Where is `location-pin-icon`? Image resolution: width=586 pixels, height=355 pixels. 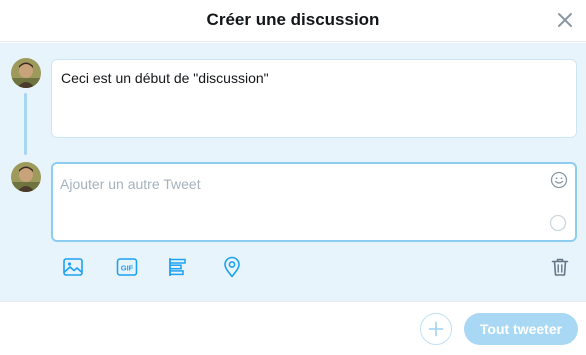
location-pin-icon is located at coordinates (232, 267).